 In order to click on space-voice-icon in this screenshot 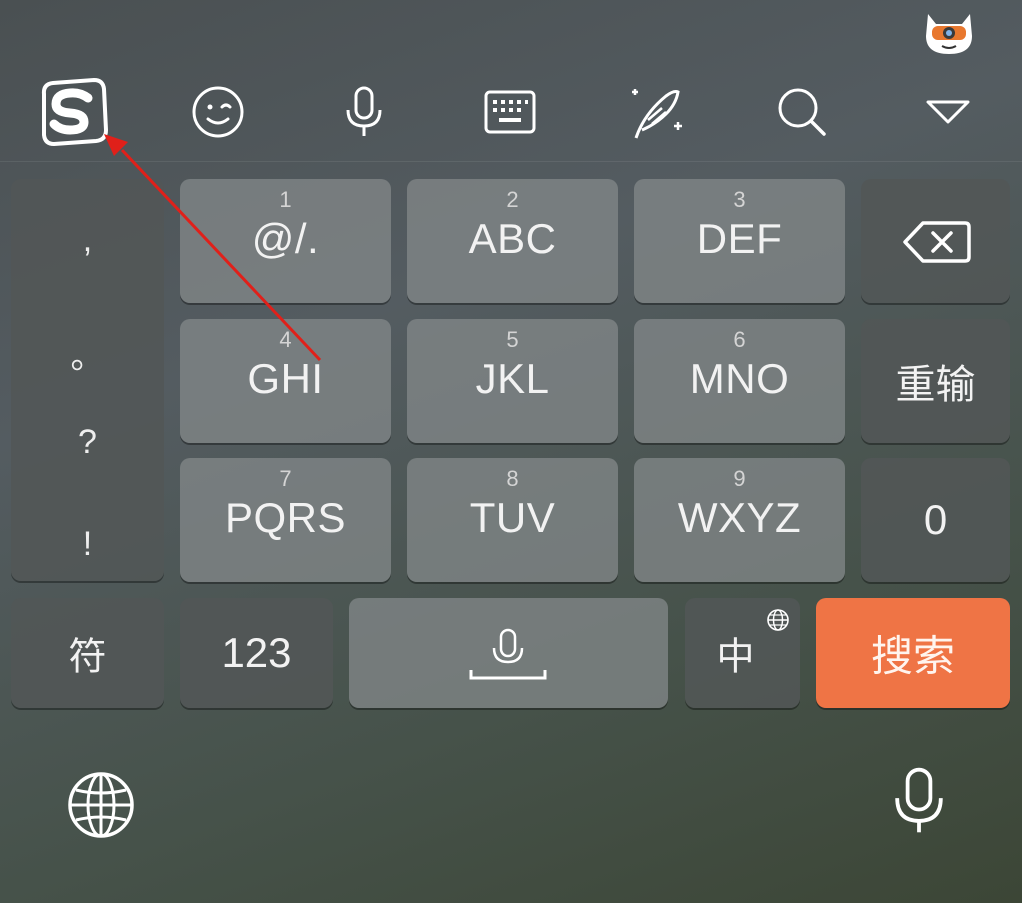, I will do `click(508, 654)`.